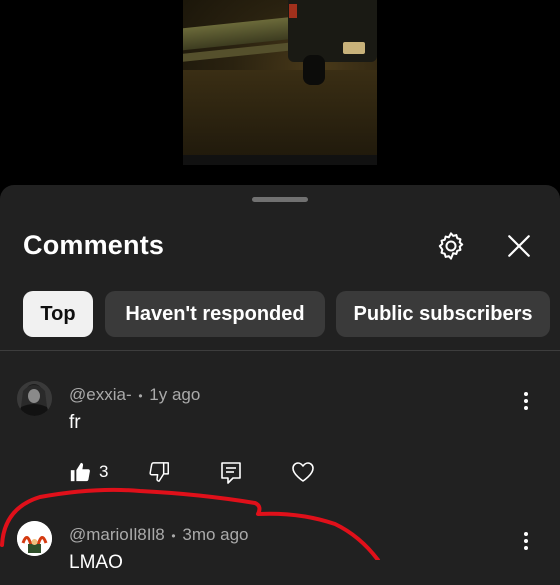 The image size is (560, 585). Describe the element at coordinates (215, 314) in the screenshot. I see `chip-havent-responded: Haven't responded` at that location.